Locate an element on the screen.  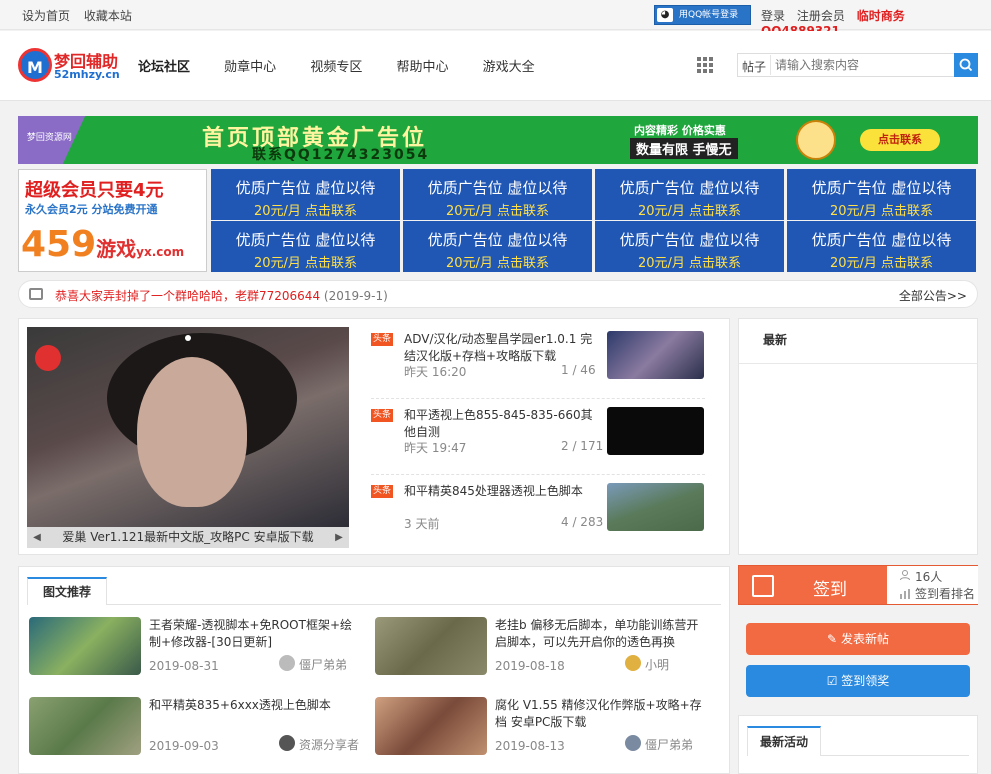
tab-latest-activity: 最新活动 is located at coordinates (784, 741).